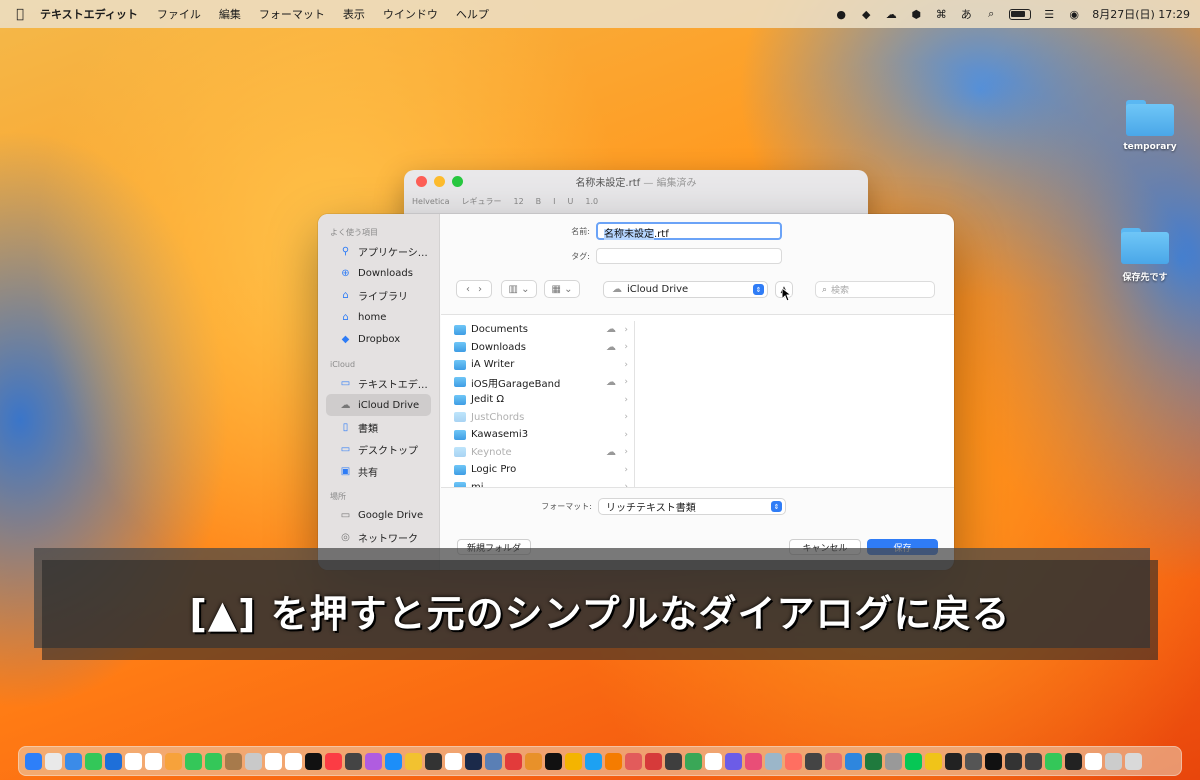 This screenshot has width=1200, height=780. What do you see at coordinates (537, 348) in the screenshot?
I see `file-row: Downloads ☁ ›` at bounding box center [537, 348].